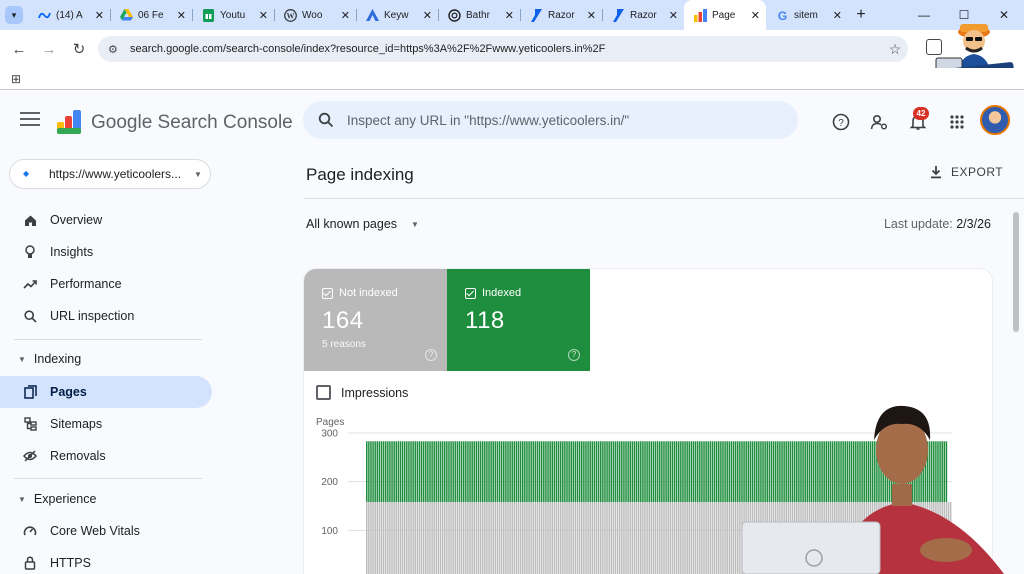  What do you see at coordinates (362, 392) in the screenshot?
I see `impressions-toggle: Impressions` at bounding box center [362, 392].